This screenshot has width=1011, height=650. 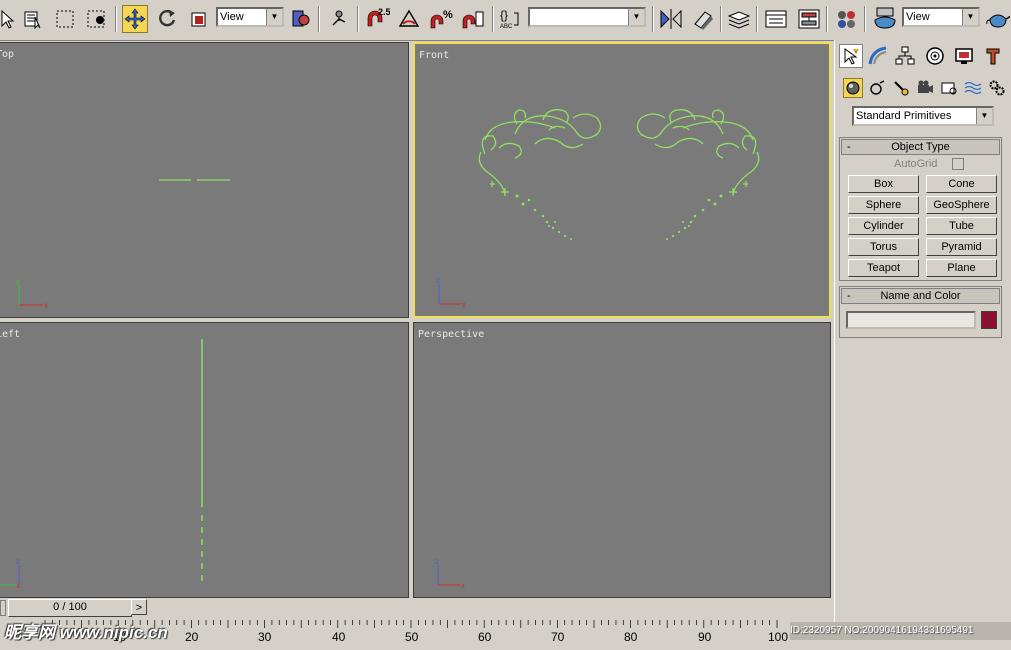 What do you see at coordinates (10, 573) in the screenshot?
I see `axis-tripod-icon: z x` at bounding box center [10, 573].